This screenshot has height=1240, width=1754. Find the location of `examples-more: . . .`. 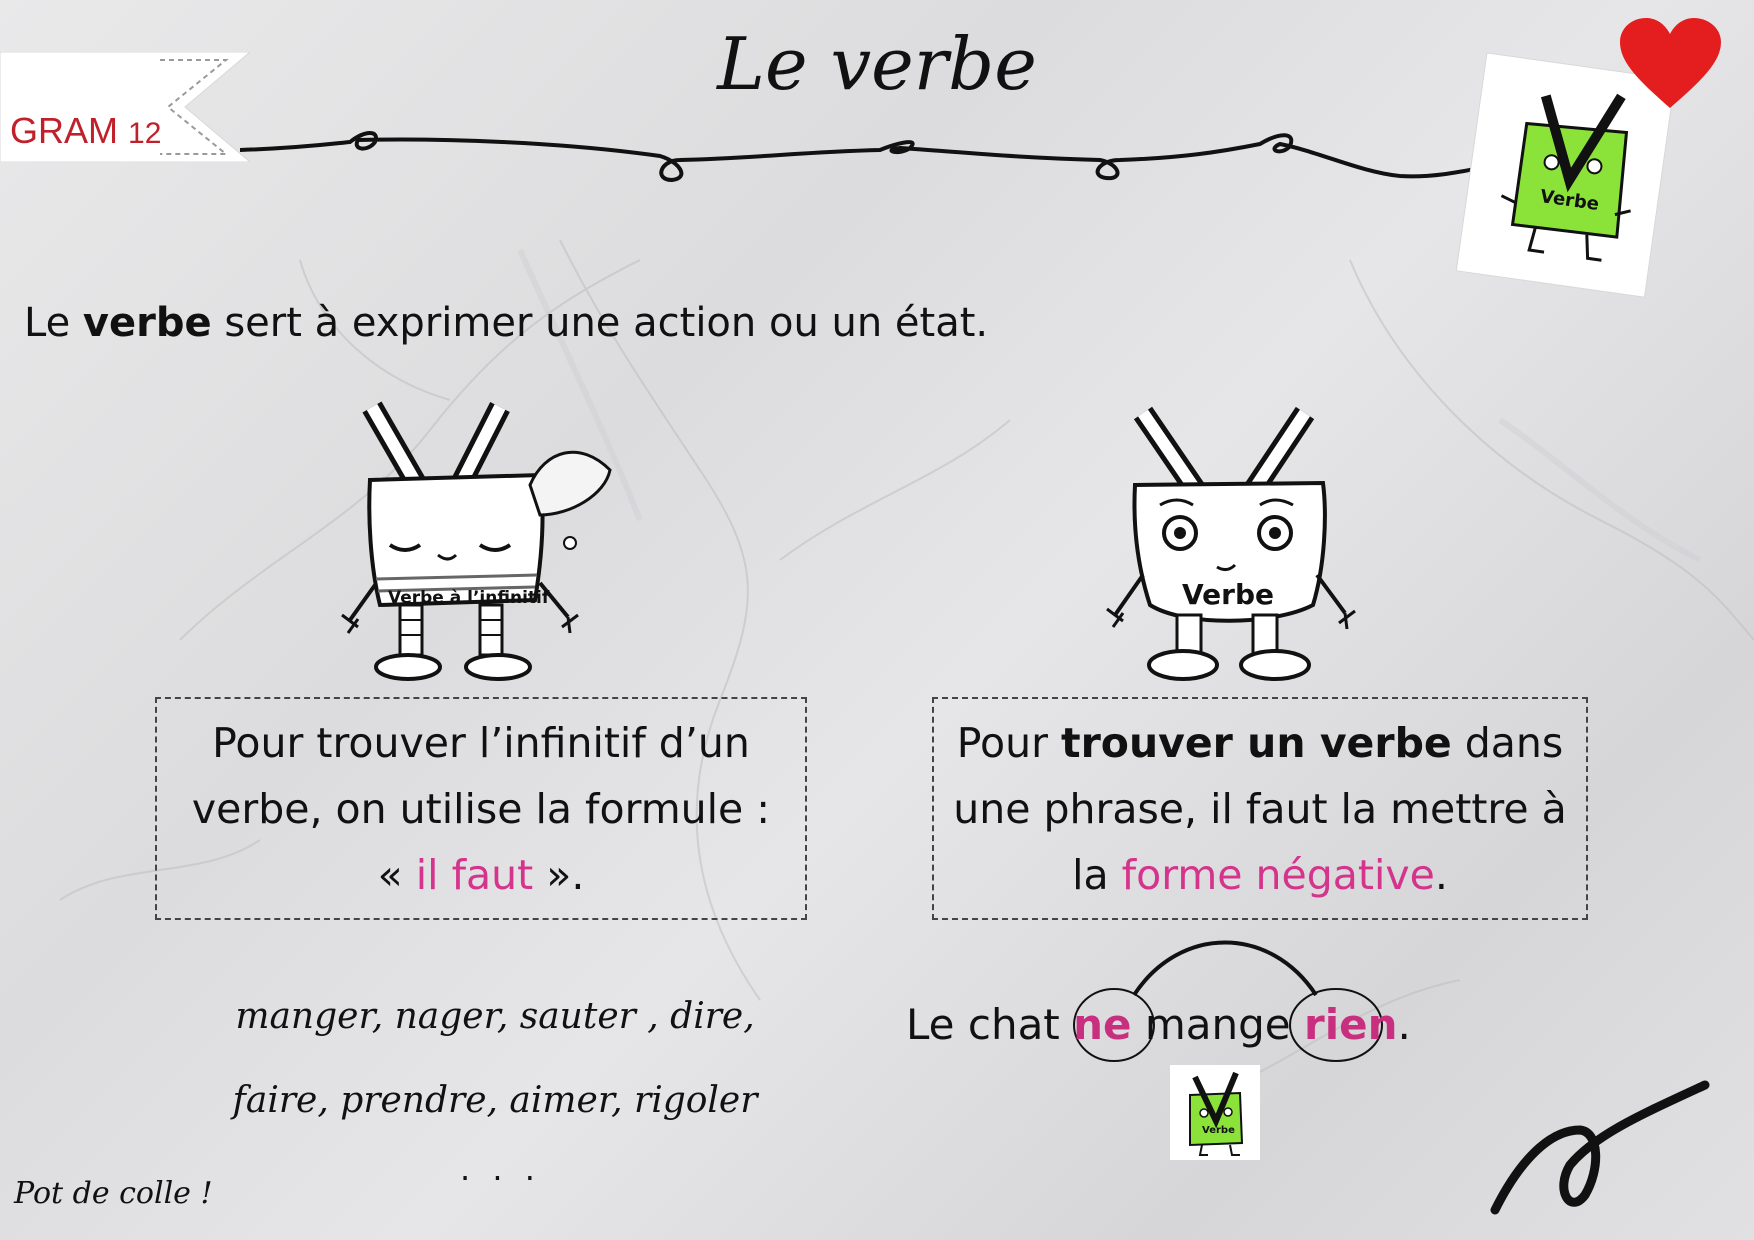

examples-more: . . . is located at coordinates (500, 1169).